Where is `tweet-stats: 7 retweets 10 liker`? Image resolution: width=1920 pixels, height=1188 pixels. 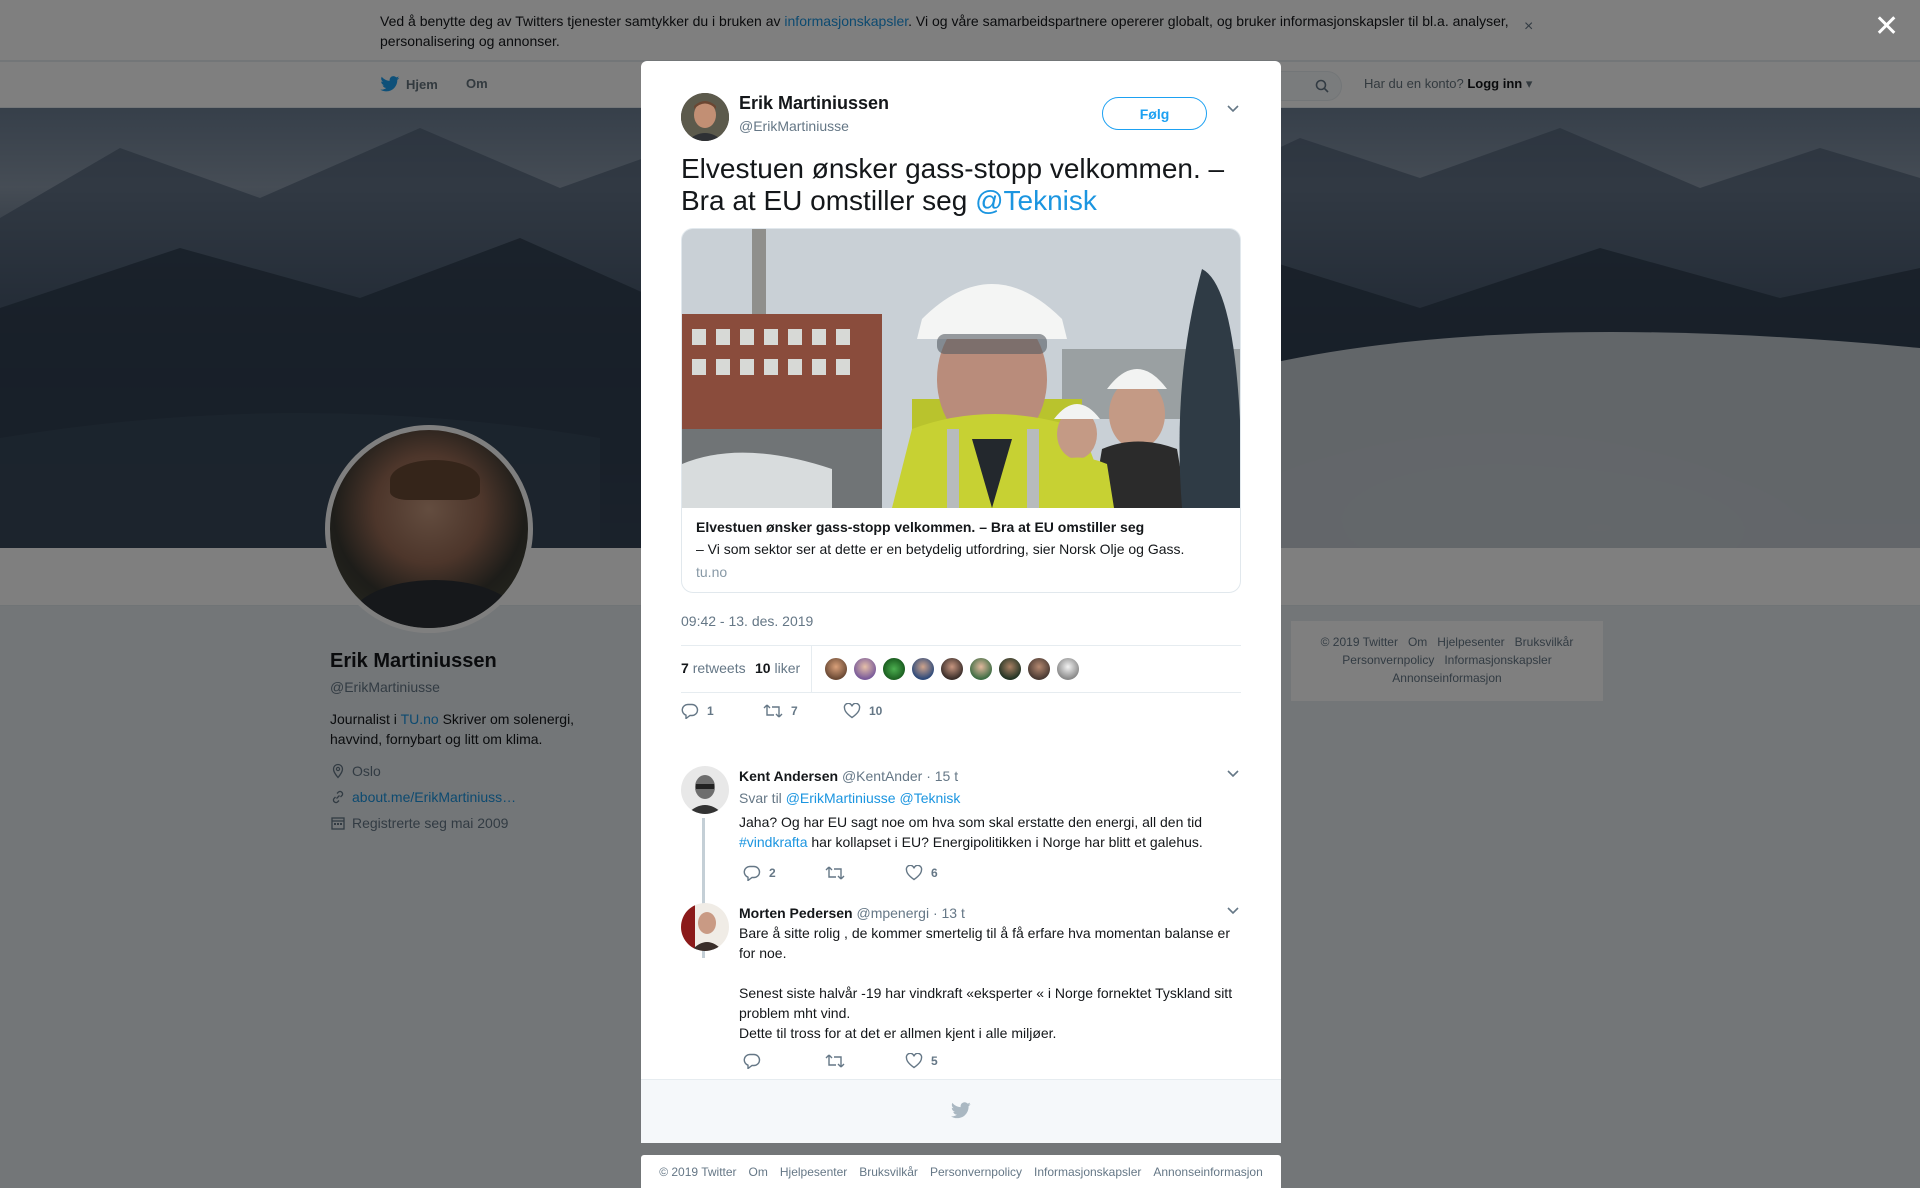 tweet-stats: 7 retweets 10 liker is located at coordinates (961, 669).